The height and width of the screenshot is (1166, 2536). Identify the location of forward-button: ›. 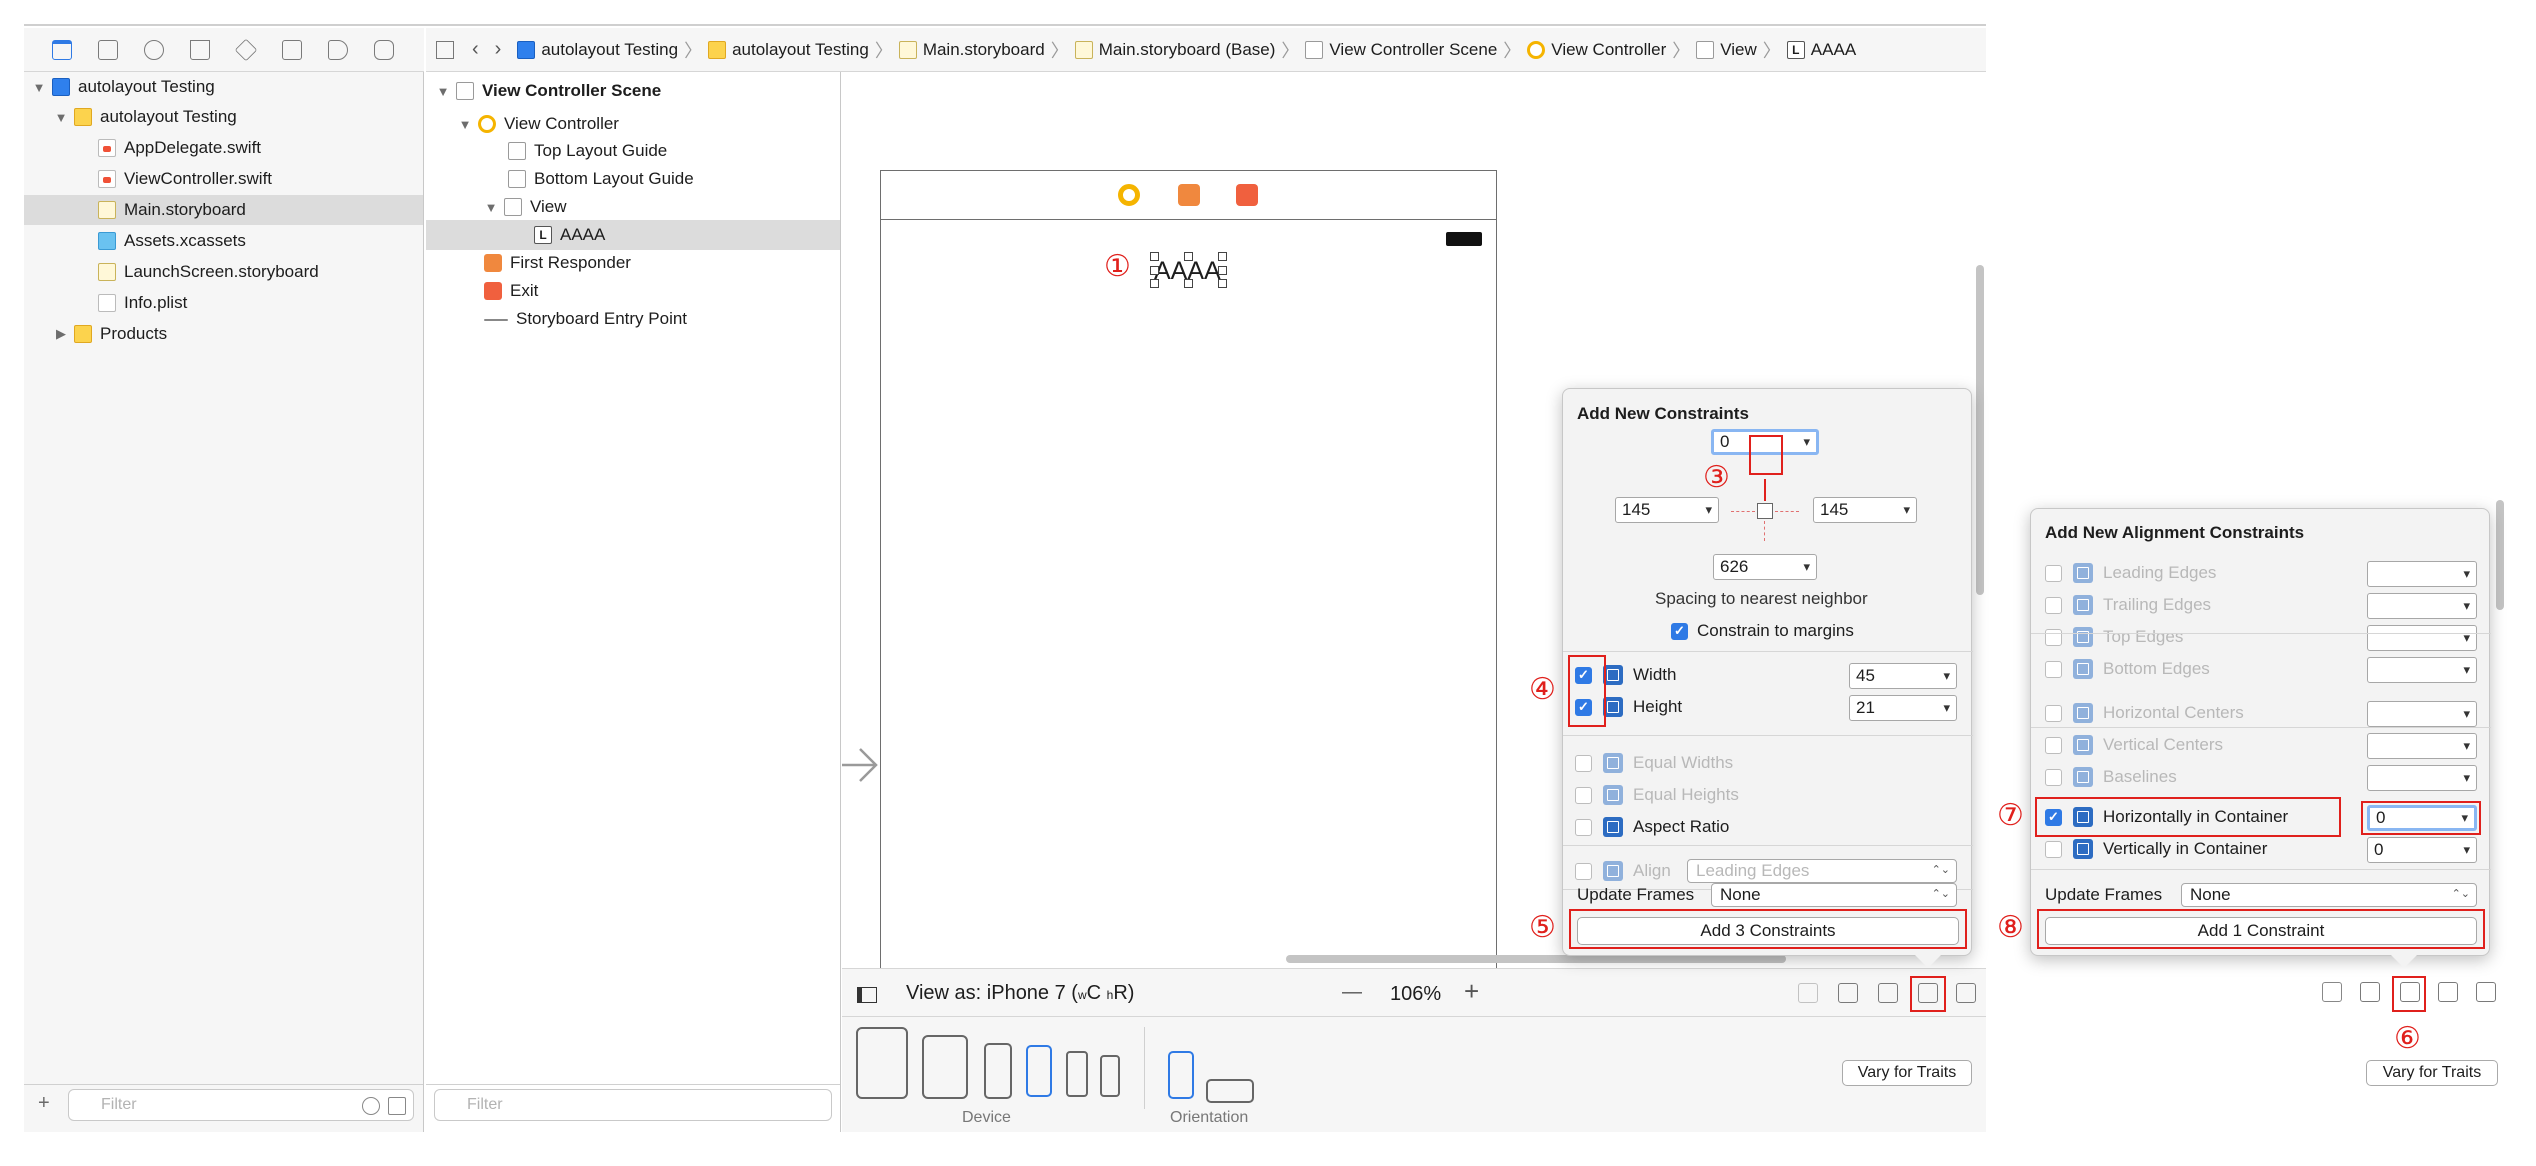
(498, 49).